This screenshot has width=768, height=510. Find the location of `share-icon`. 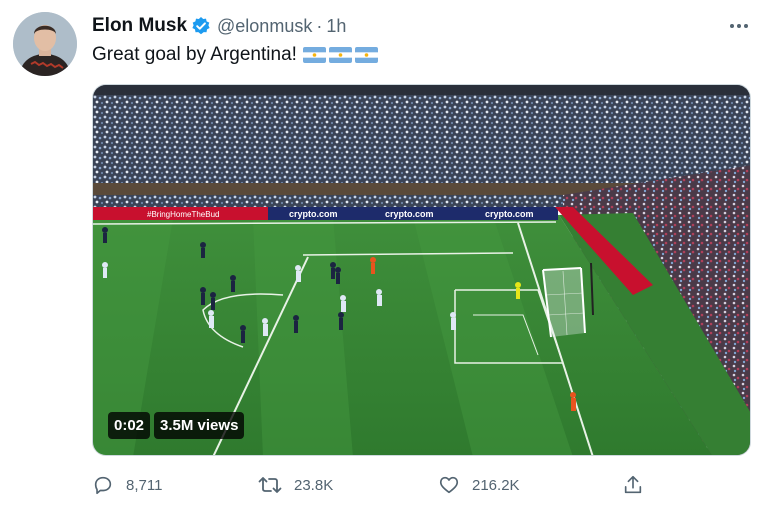

share-icon is located at coordinates (633, 485).